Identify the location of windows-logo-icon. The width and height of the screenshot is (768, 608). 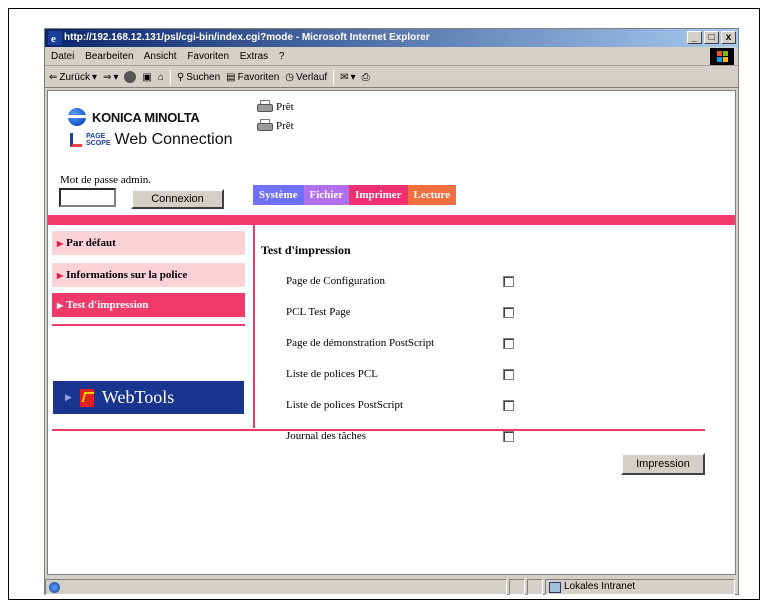
(722, 56).